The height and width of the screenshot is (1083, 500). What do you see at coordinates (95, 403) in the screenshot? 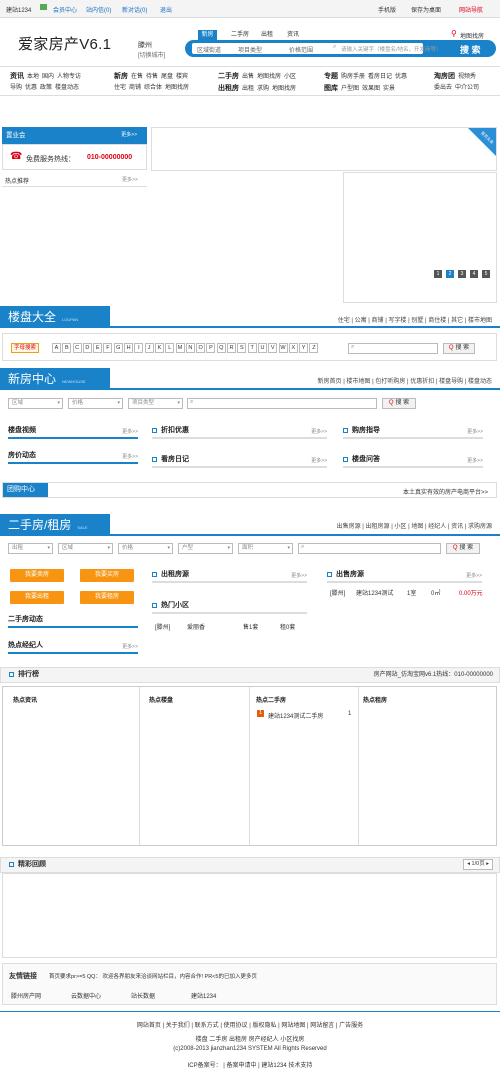
I see `nh-price-select: 价格` at bounding box center [95, 403].